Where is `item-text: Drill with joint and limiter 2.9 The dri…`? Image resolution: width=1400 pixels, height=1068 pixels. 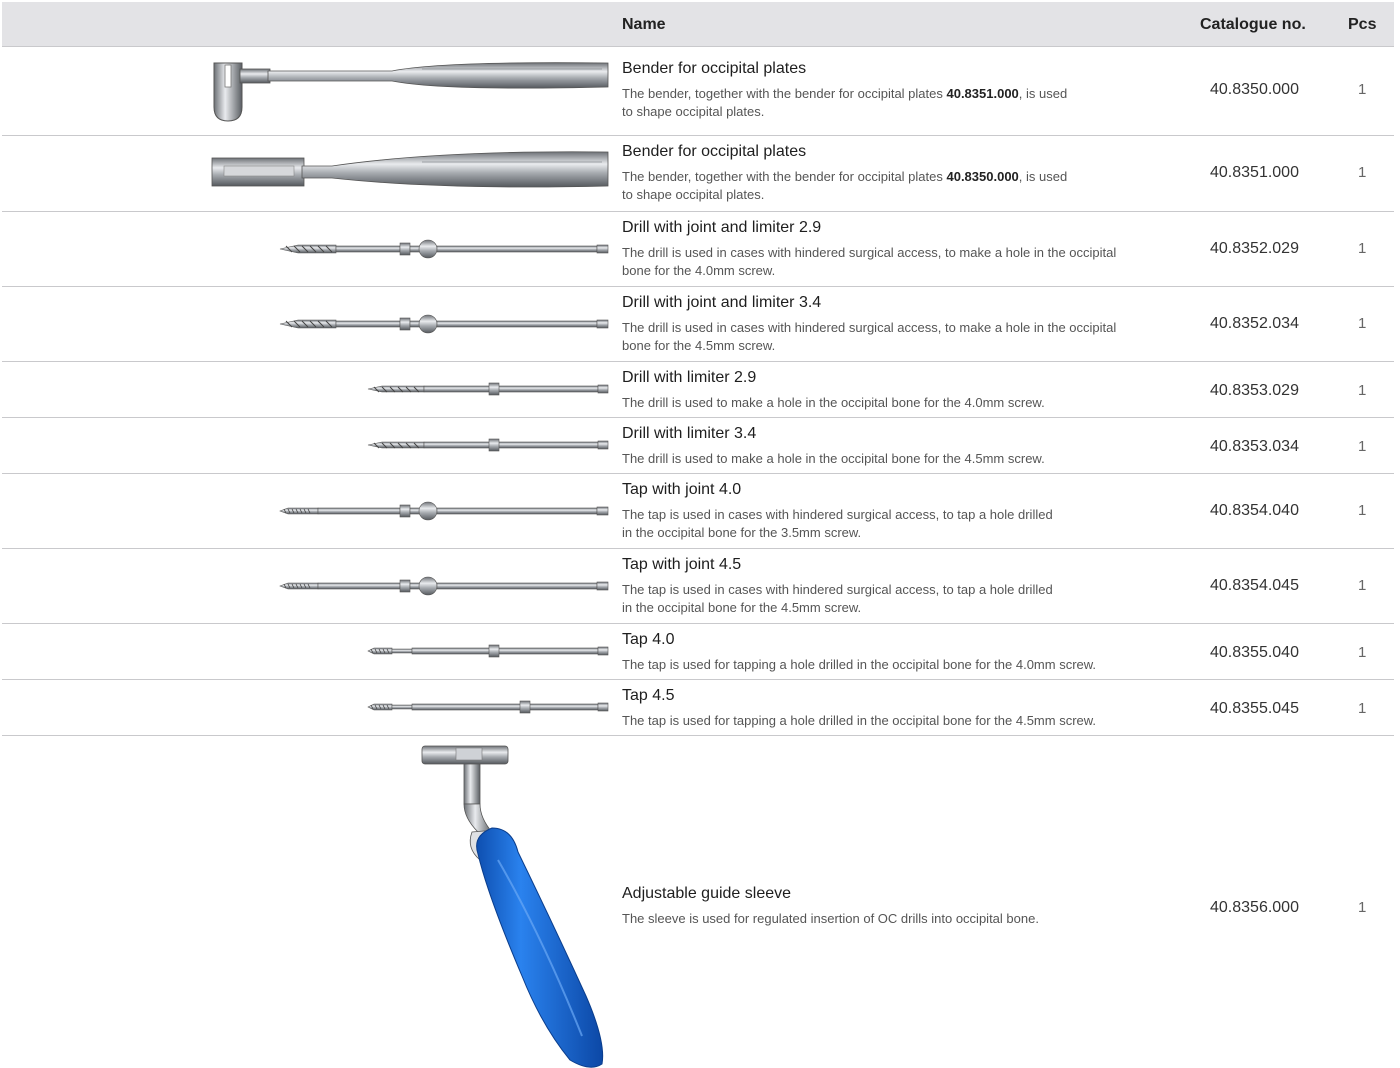
item-text: Drill with joint and limiter 2.9 The dri… is located at coordinates (902, 249).